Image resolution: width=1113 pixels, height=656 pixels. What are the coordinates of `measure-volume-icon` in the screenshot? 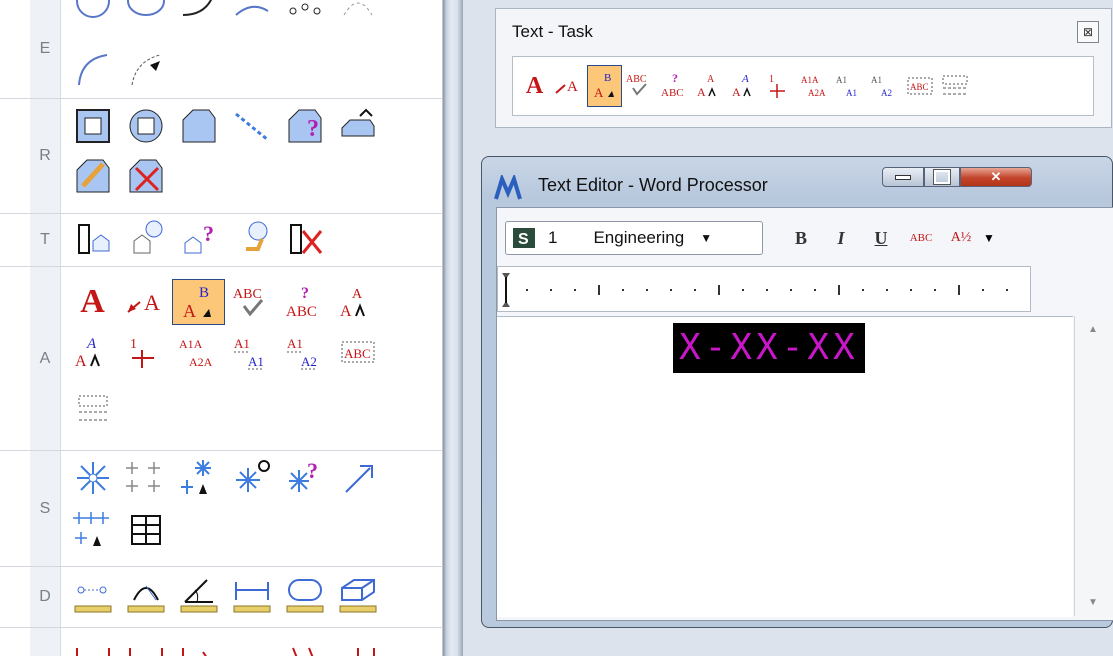 It's located at (357, 596).